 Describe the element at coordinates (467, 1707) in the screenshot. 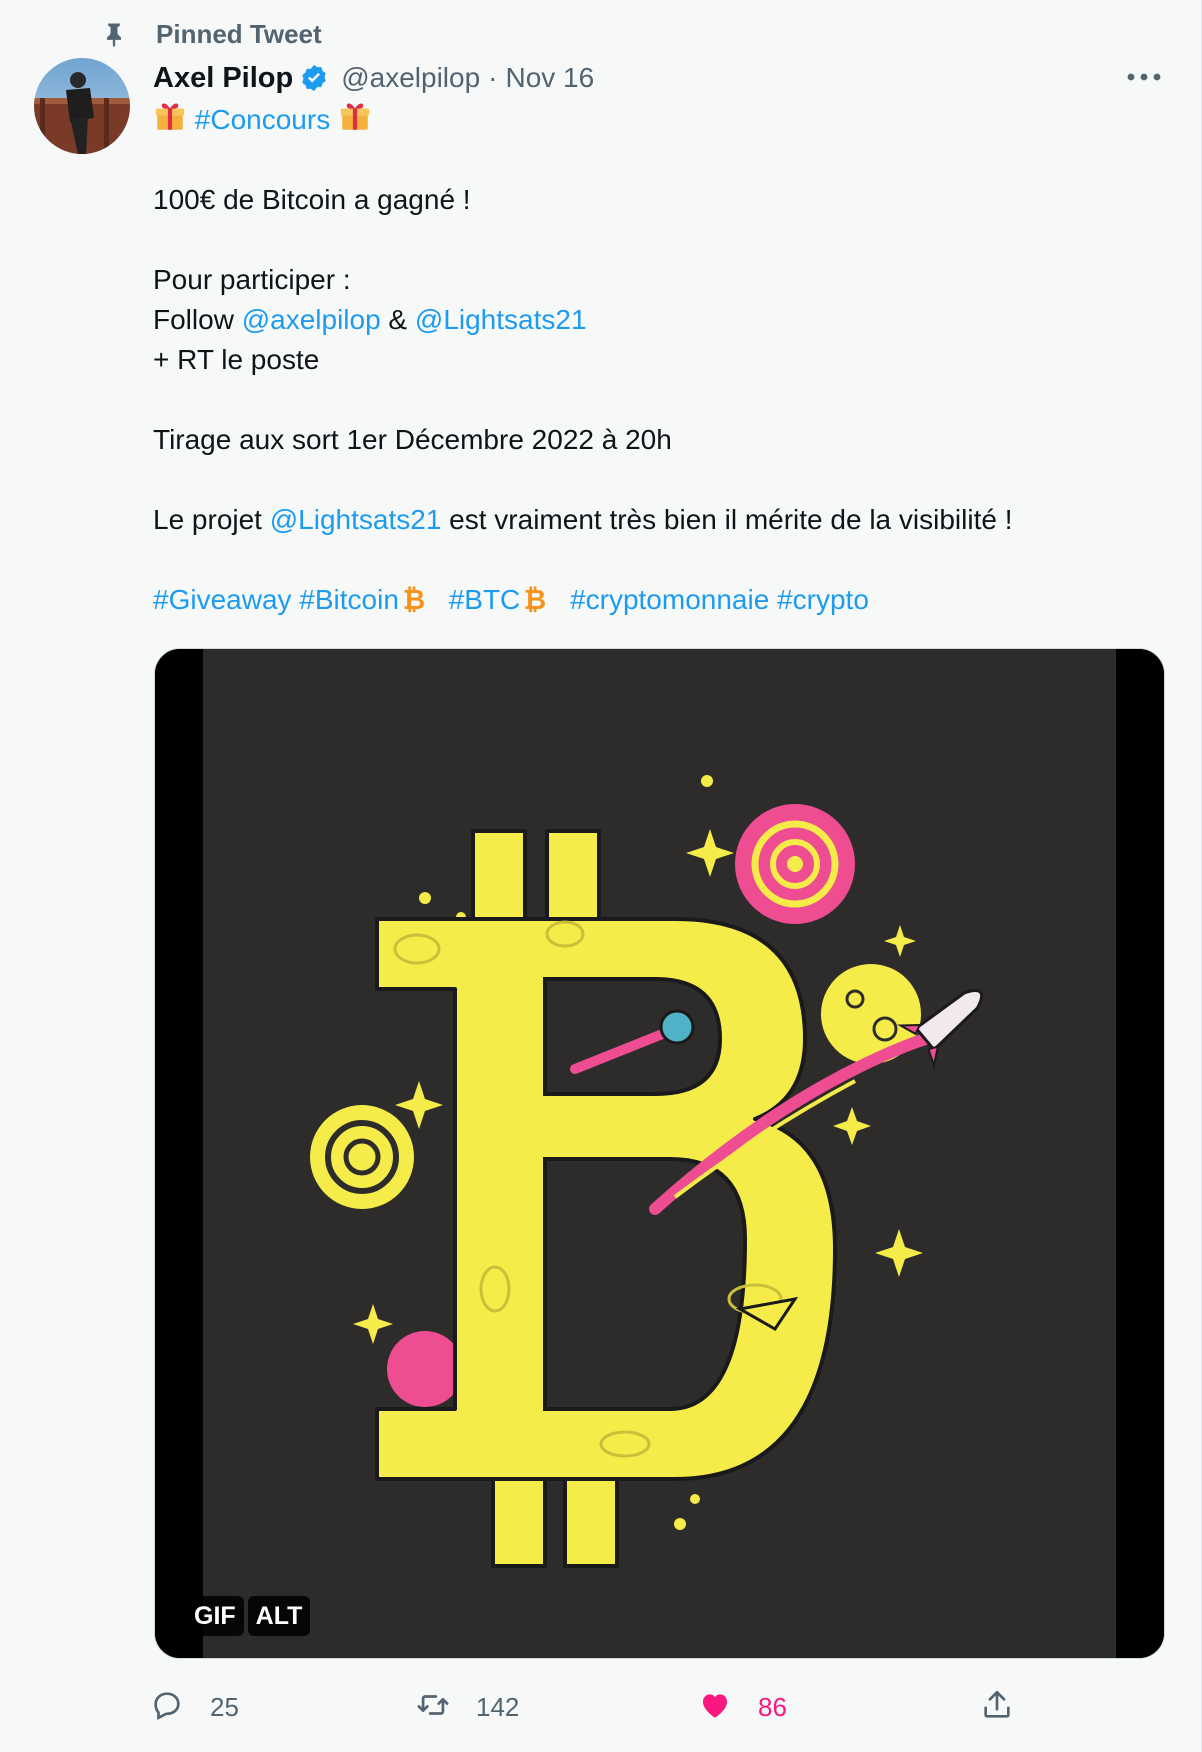

I see `retweet-button: 142` at that location.